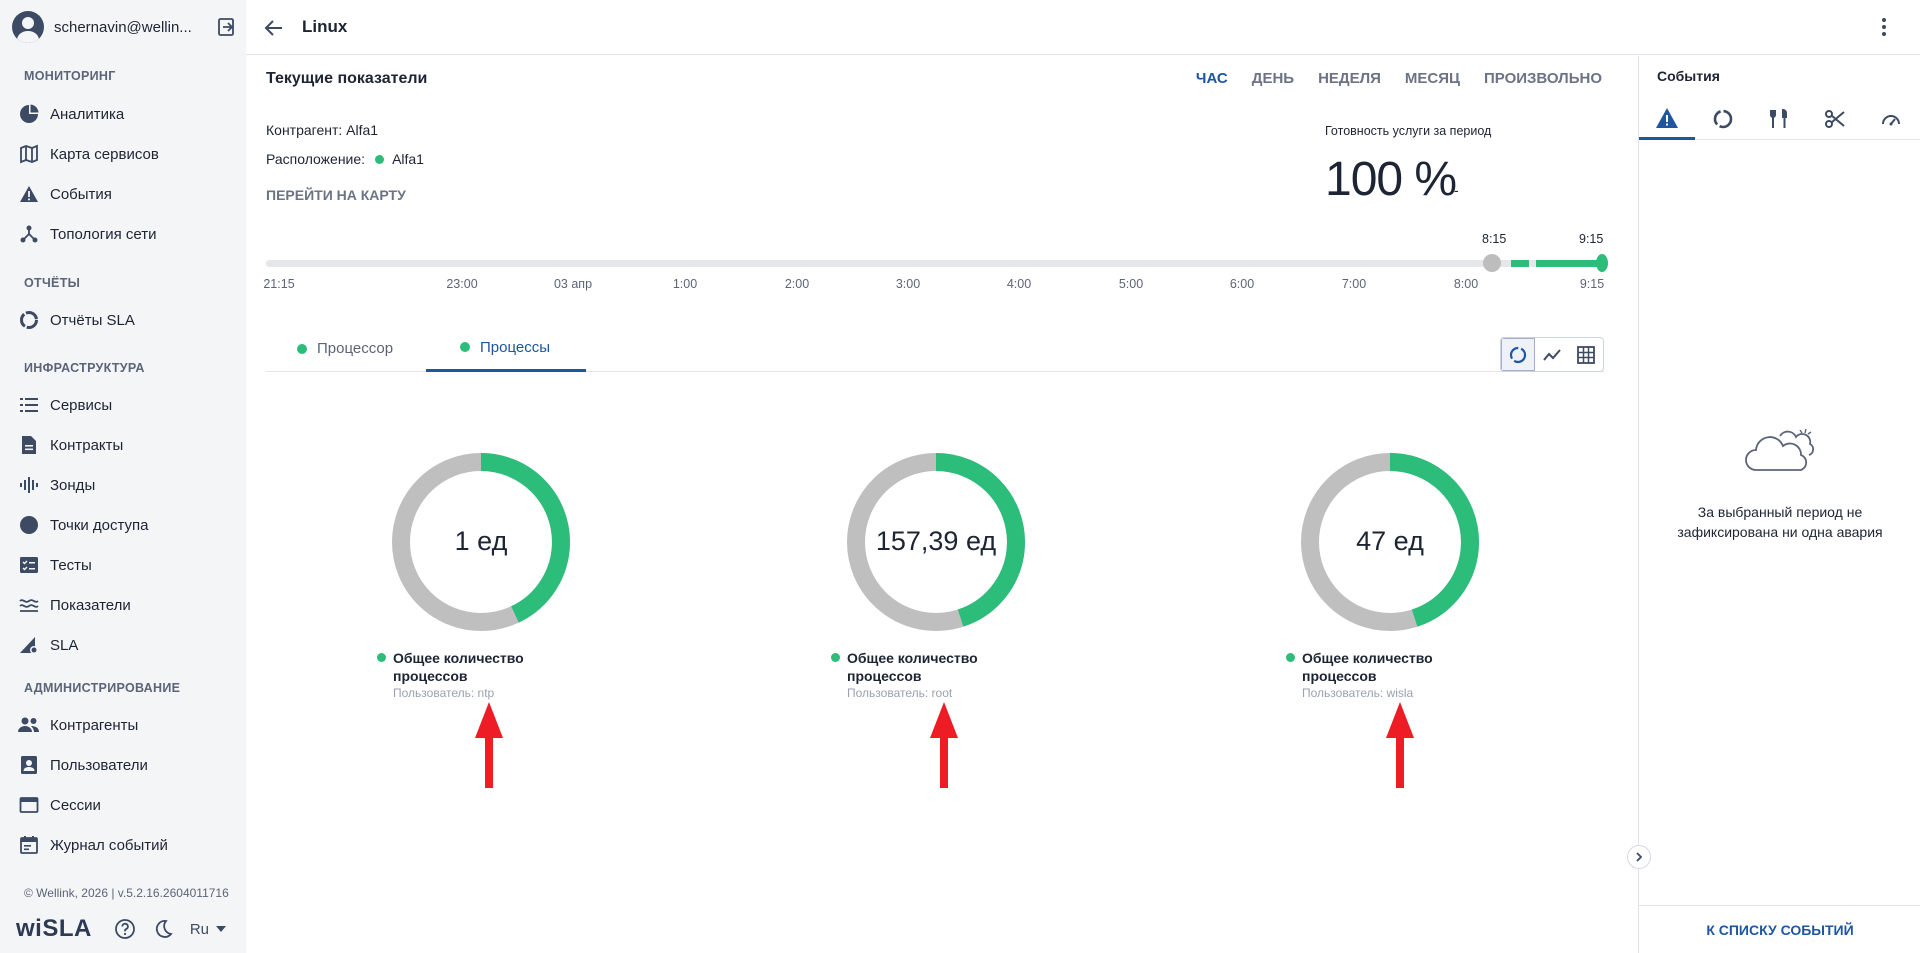 Image resolution: width=1920 pixels, height=953 pixels. I want to click on nav-service-map: Карта сервисов, so click(123, 154).